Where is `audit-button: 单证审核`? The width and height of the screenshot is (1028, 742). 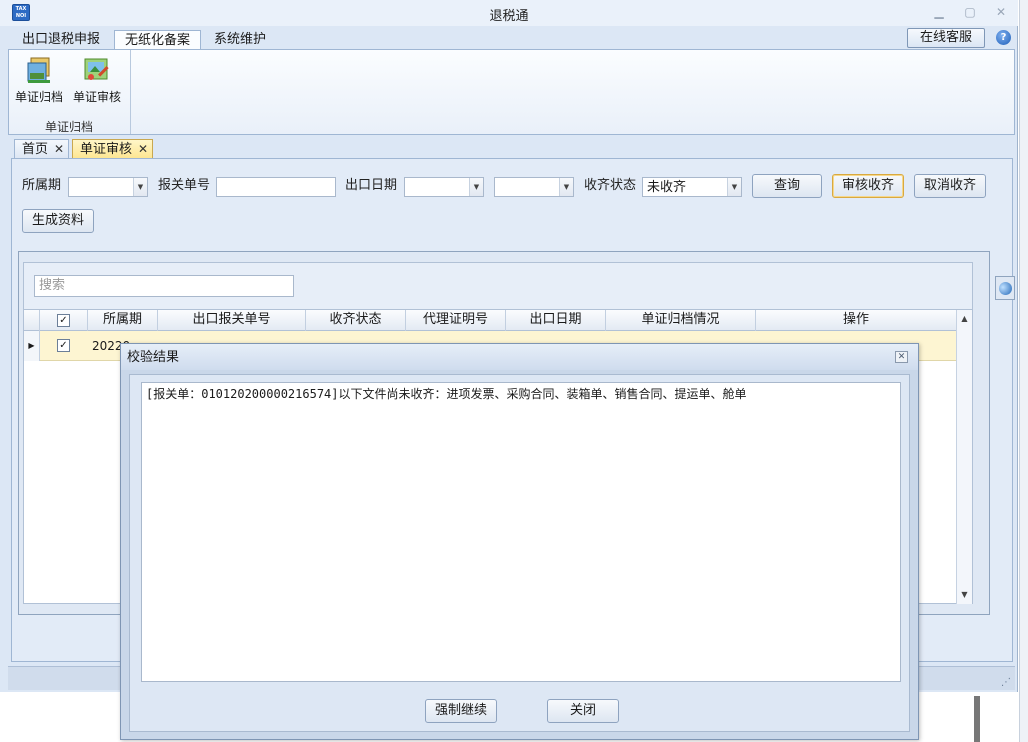 audit-button: 单证审核 is located at coordinates (97, 81).